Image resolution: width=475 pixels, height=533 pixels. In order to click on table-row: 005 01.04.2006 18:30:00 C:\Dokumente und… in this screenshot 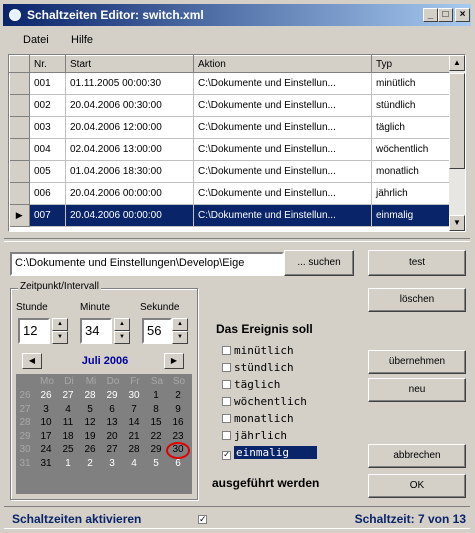, I will do `click(229, 171)`.